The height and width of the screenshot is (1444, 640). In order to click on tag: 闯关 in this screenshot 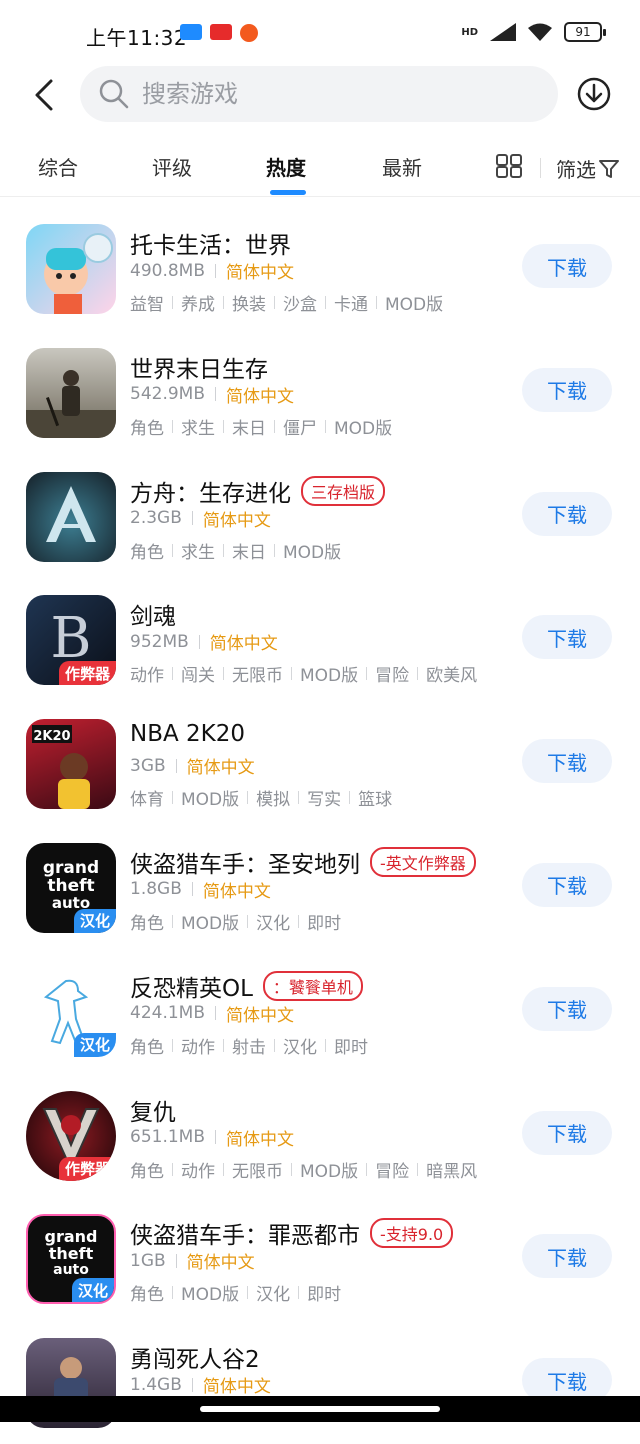, I will do `click(198, 676)`.